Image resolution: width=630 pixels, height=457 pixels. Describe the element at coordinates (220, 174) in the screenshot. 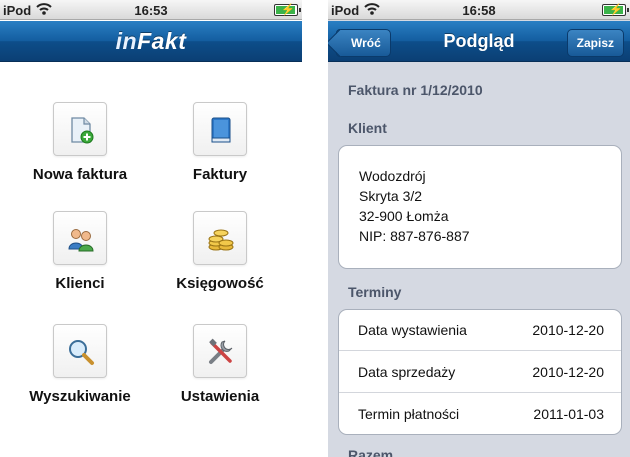

I see `menu-label: Faktury` at that location.